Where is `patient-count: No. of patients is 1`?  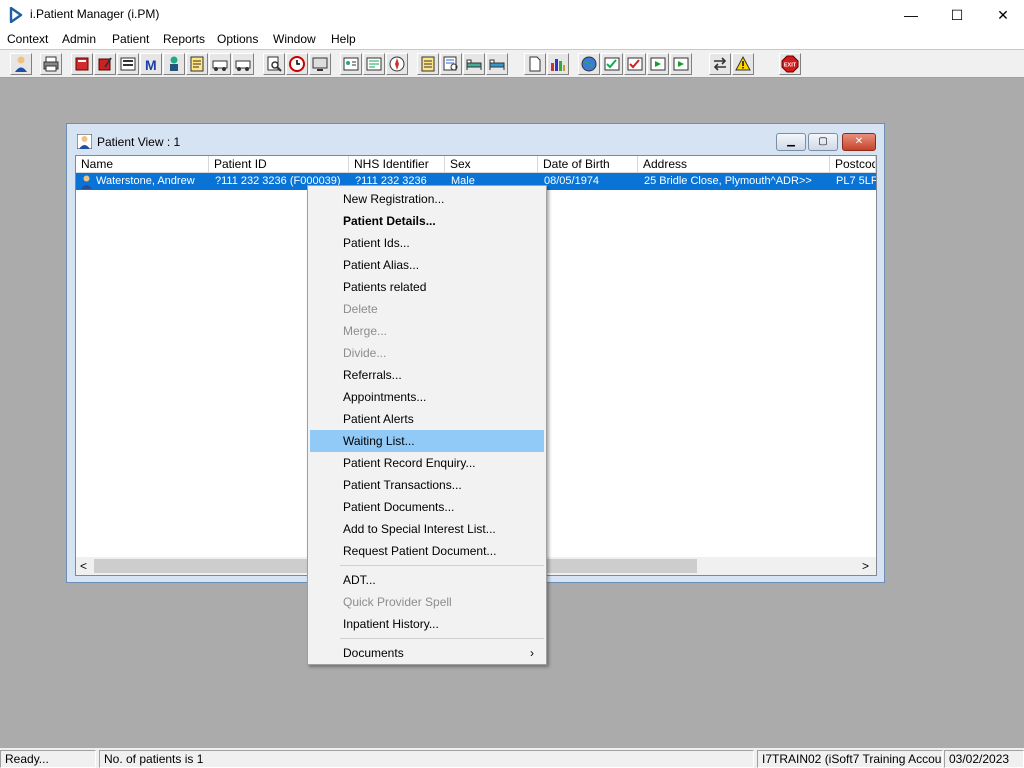 patient-count: No. of patients is 1 is located at coordinates (426, 759).